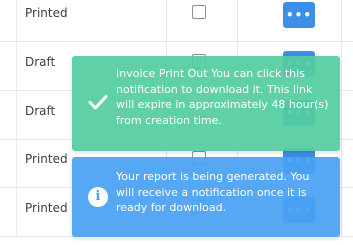  What do you see at coordinates (98, 102) in the screenshot?
I see `checkmark-icon` at bounding box center [98, 102].